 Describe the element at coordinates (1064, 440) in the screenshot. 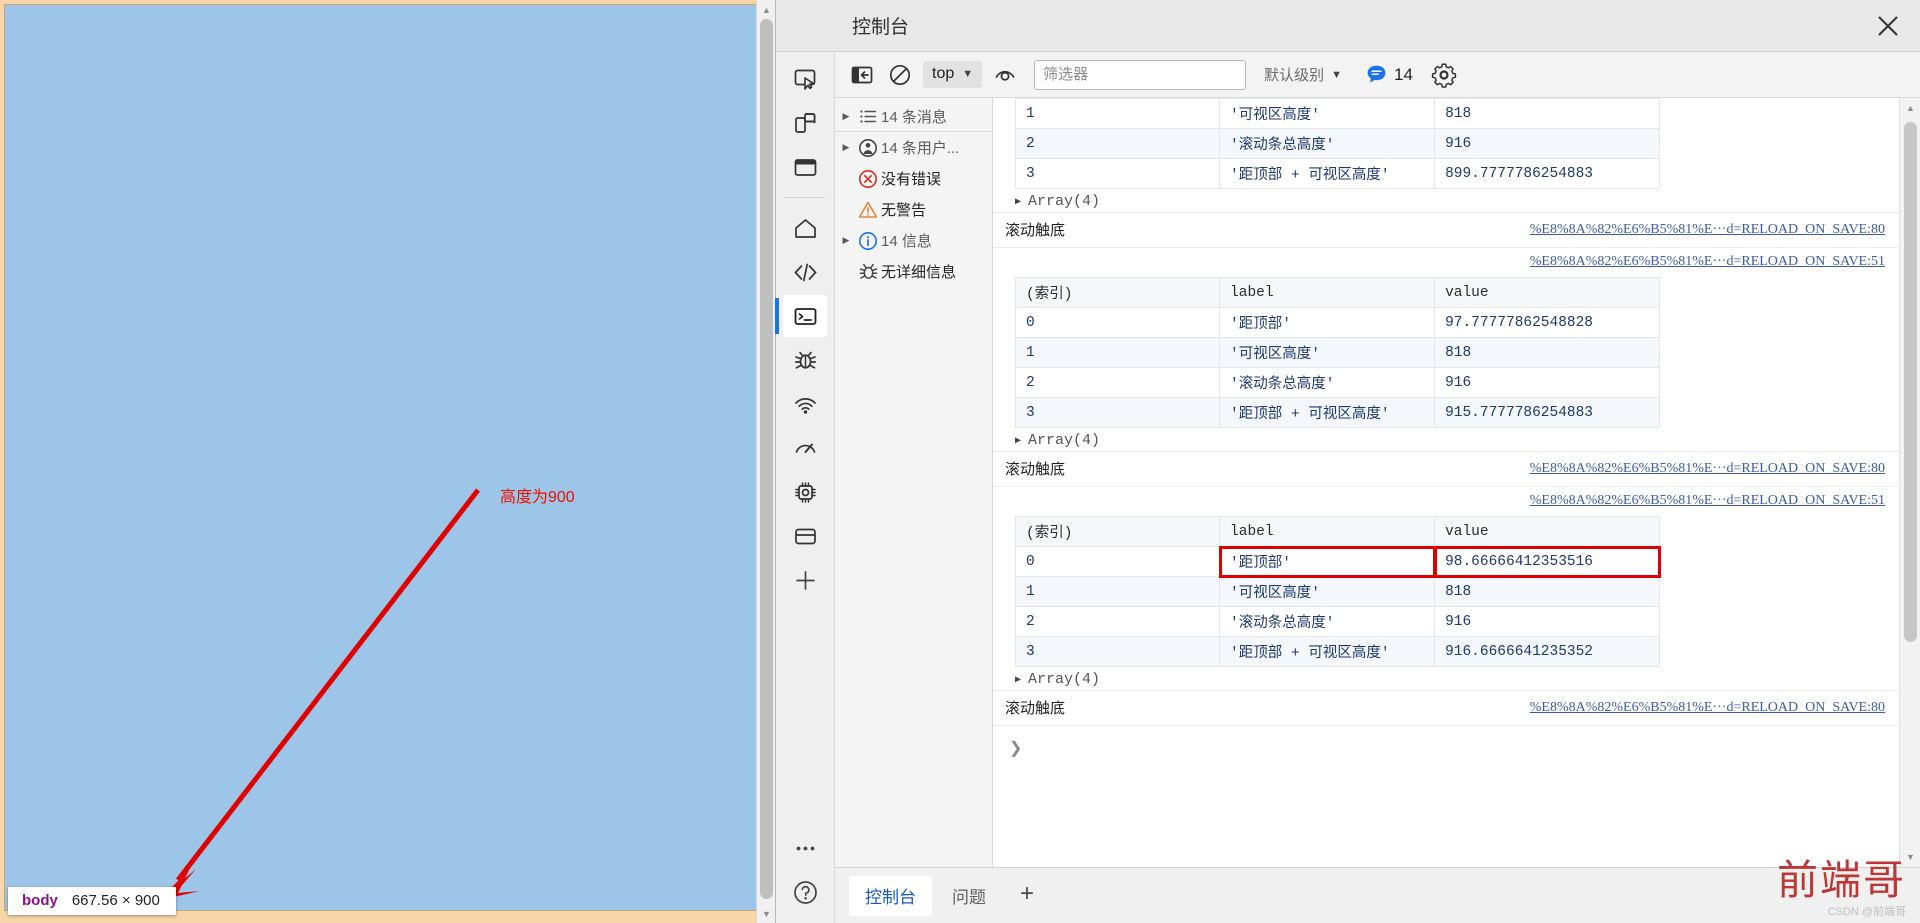

I see `array-expand-label: Array(4)` at that location.